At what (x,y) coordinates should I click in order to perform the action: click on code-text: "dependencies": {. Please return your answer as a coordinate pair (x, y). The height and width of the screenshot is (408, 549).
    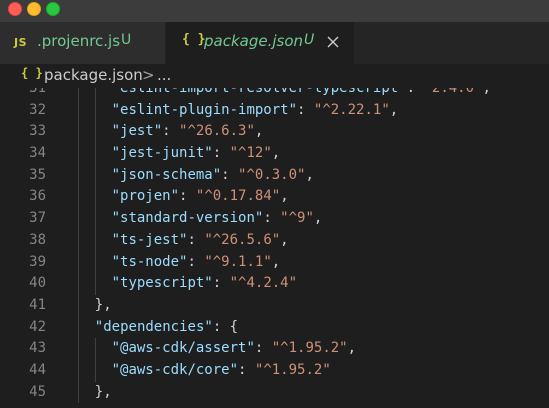
    Looking at the image, I should click on (166, 328).